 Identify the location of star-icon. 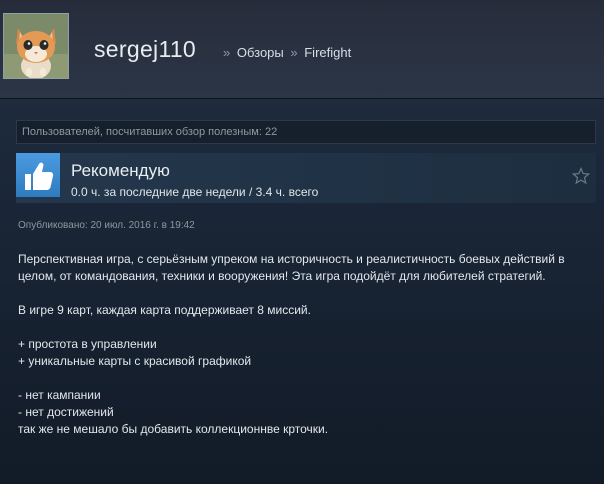
(581, 175).